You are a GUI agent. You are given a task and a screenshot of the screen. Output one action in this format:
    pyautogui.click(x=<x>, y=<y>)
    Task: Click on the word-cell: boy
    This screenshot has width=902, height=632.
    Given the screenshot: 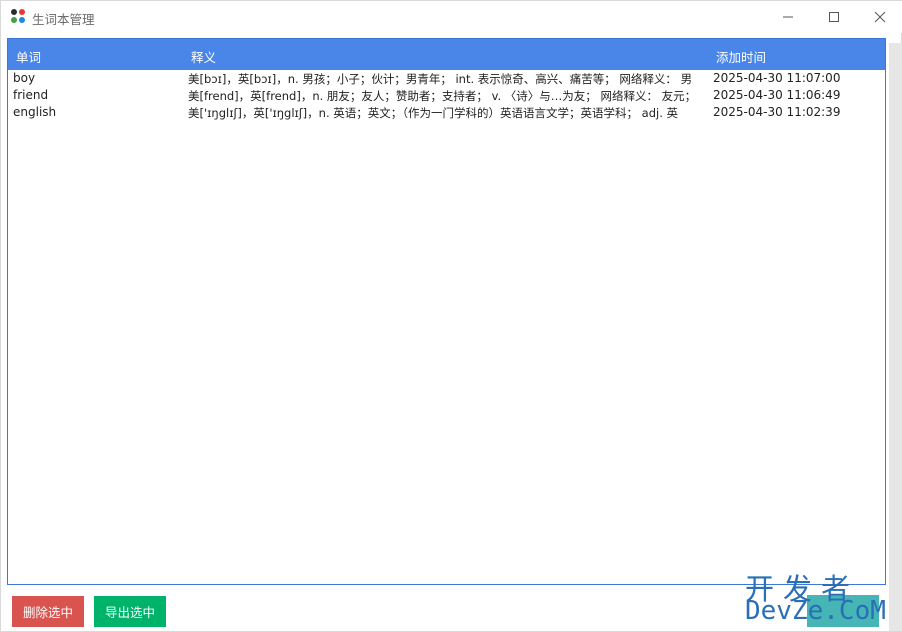 What is the action you would take?
    pyautogui.click(x=24, y=78)
    